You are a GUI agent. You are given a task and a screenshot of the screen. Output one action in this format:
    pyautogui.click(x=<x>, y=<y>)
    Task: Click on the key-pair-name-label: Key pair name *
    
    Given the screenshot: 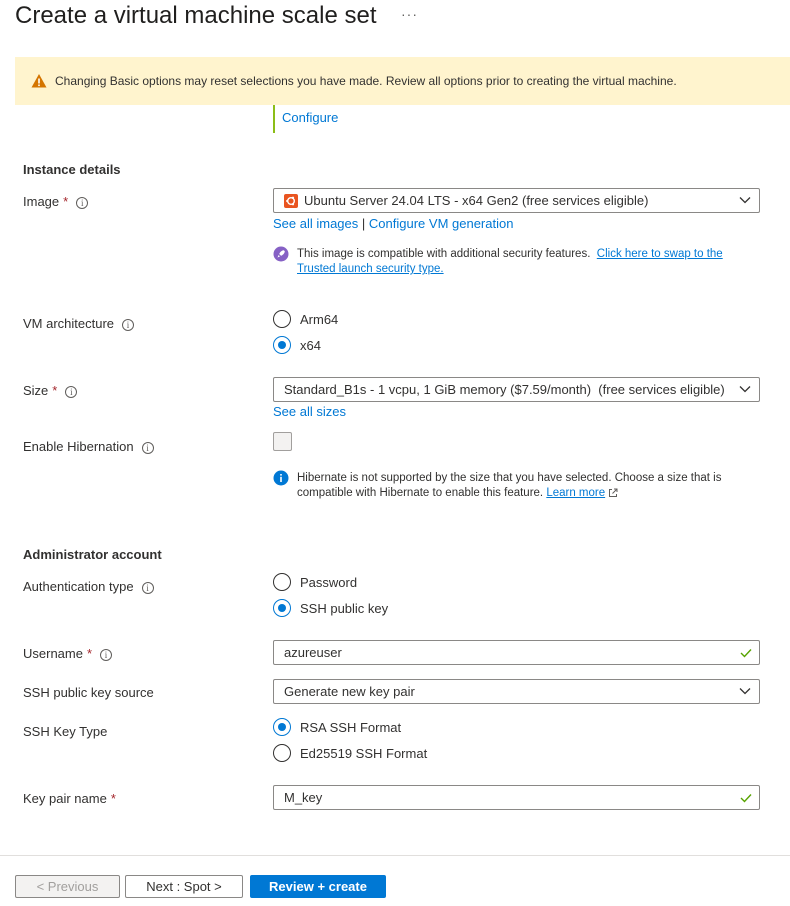 What is the action you would take?
    pyautogui.click(x=69, y=798)
    